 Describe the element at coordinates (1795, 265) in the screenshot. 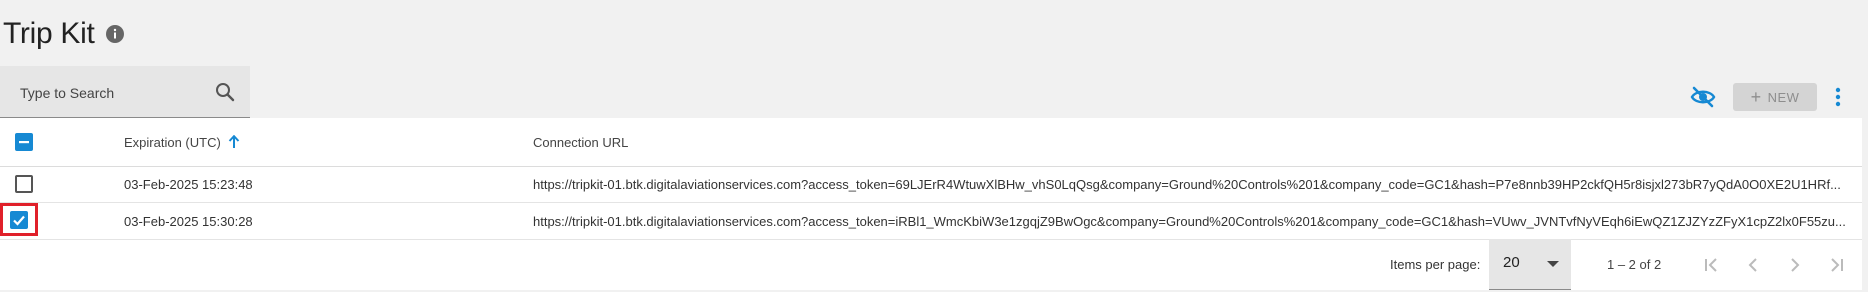

I see `next-page-icon` at that location.